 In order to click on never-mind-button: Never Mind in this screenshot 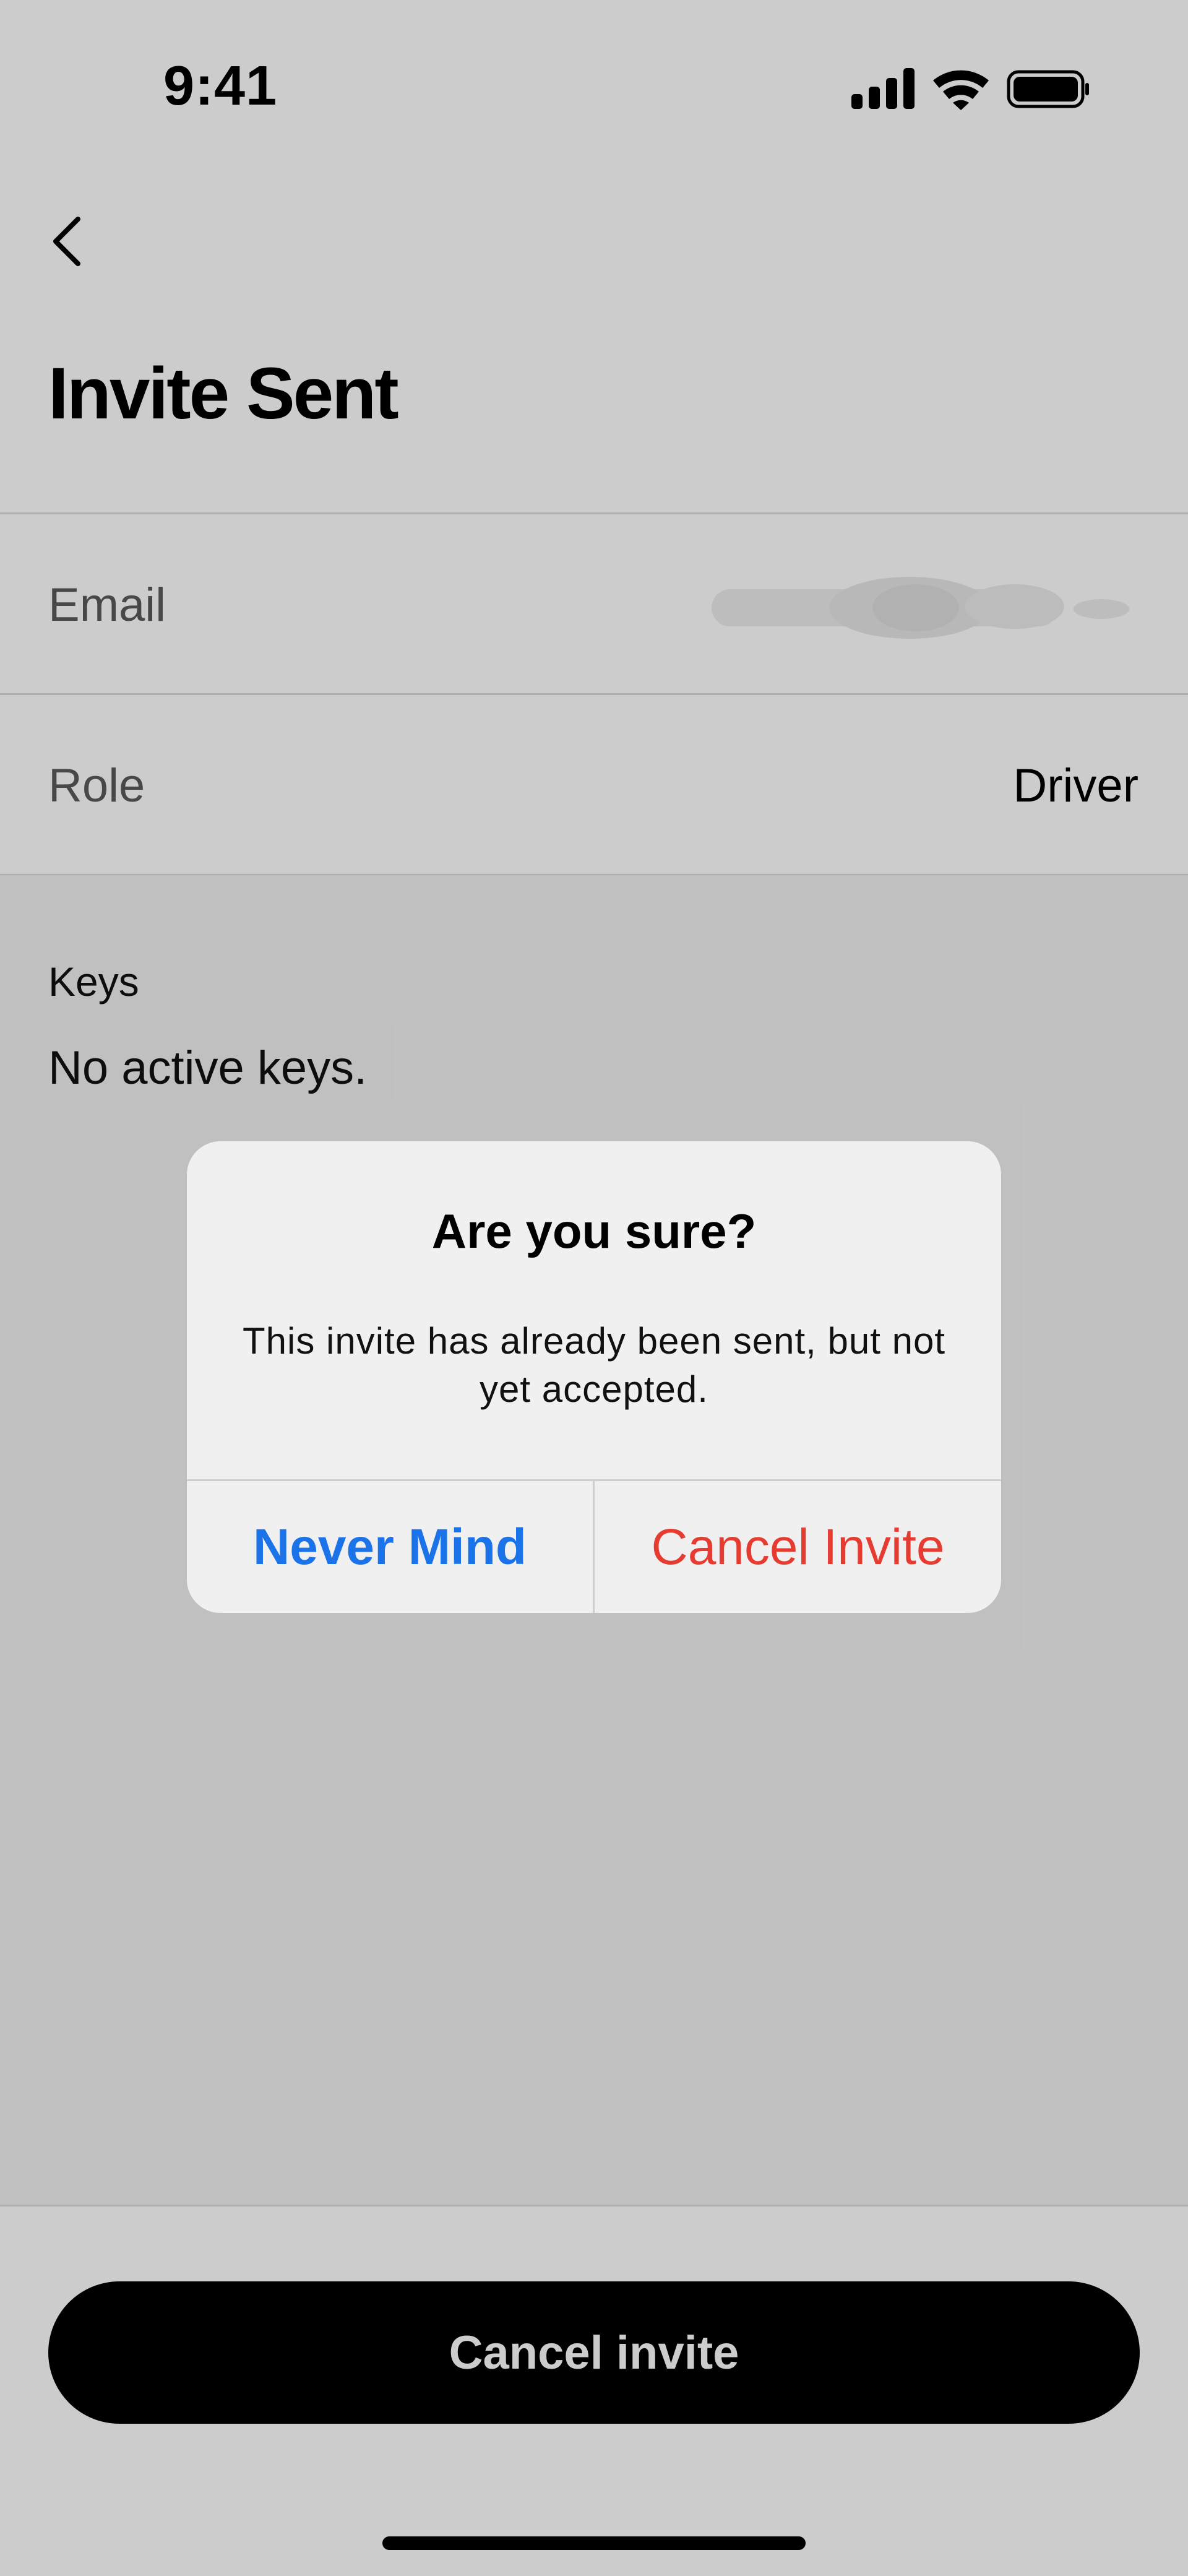, I will do `click(390, 1547)`.